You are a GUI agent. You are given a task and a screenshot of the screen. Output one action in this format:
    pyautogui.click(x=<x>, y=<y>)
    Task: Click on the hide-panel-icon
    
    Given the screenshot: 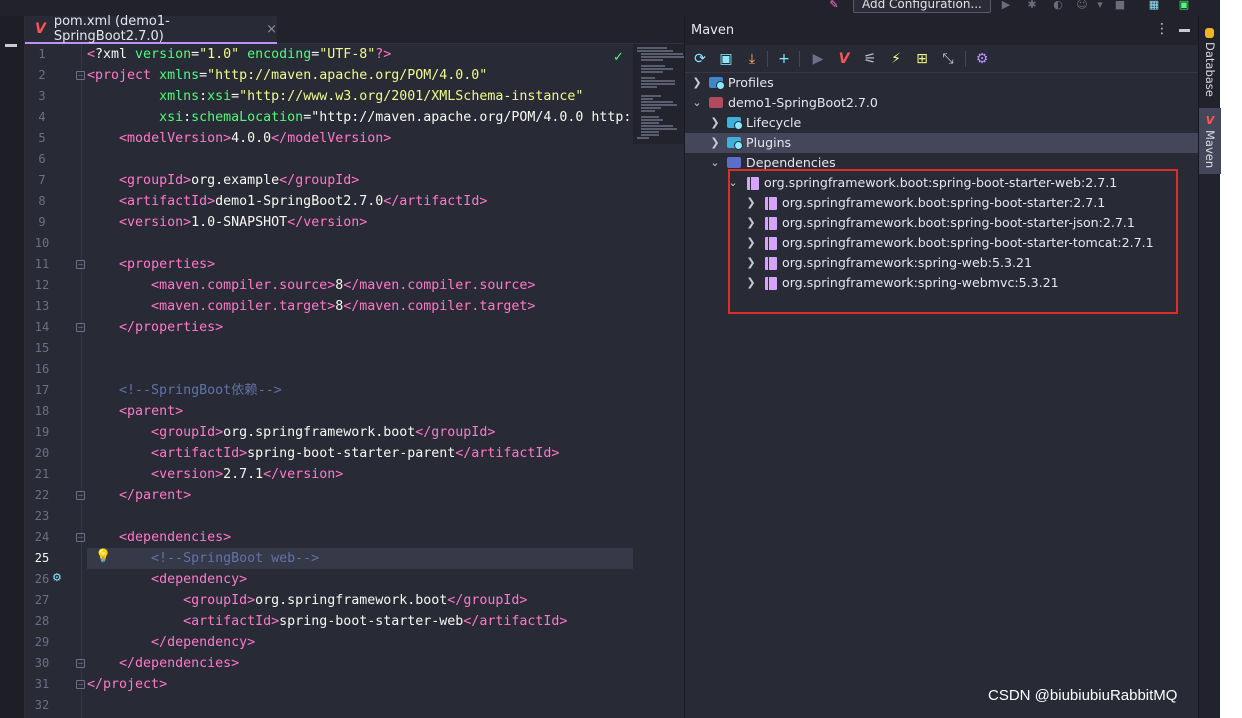 What is the action you would take?
    pyautogui.click(x=1184, y=30)
    